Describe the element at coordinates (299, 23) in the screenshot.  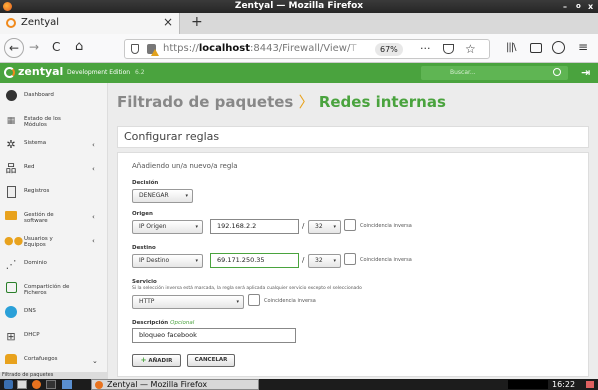
I see `tab-bar: Zentyal × +` at that location.